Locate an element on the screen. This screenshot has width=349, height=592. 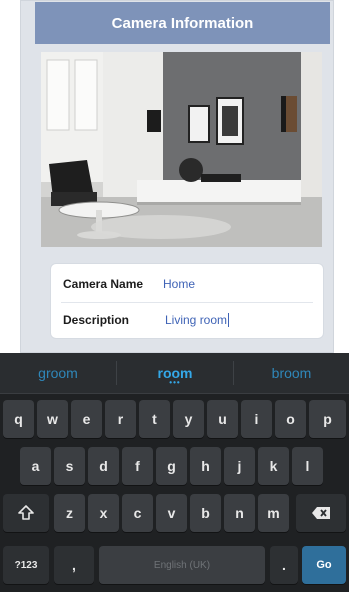
key-t: t is located at coordinates (154, 419).